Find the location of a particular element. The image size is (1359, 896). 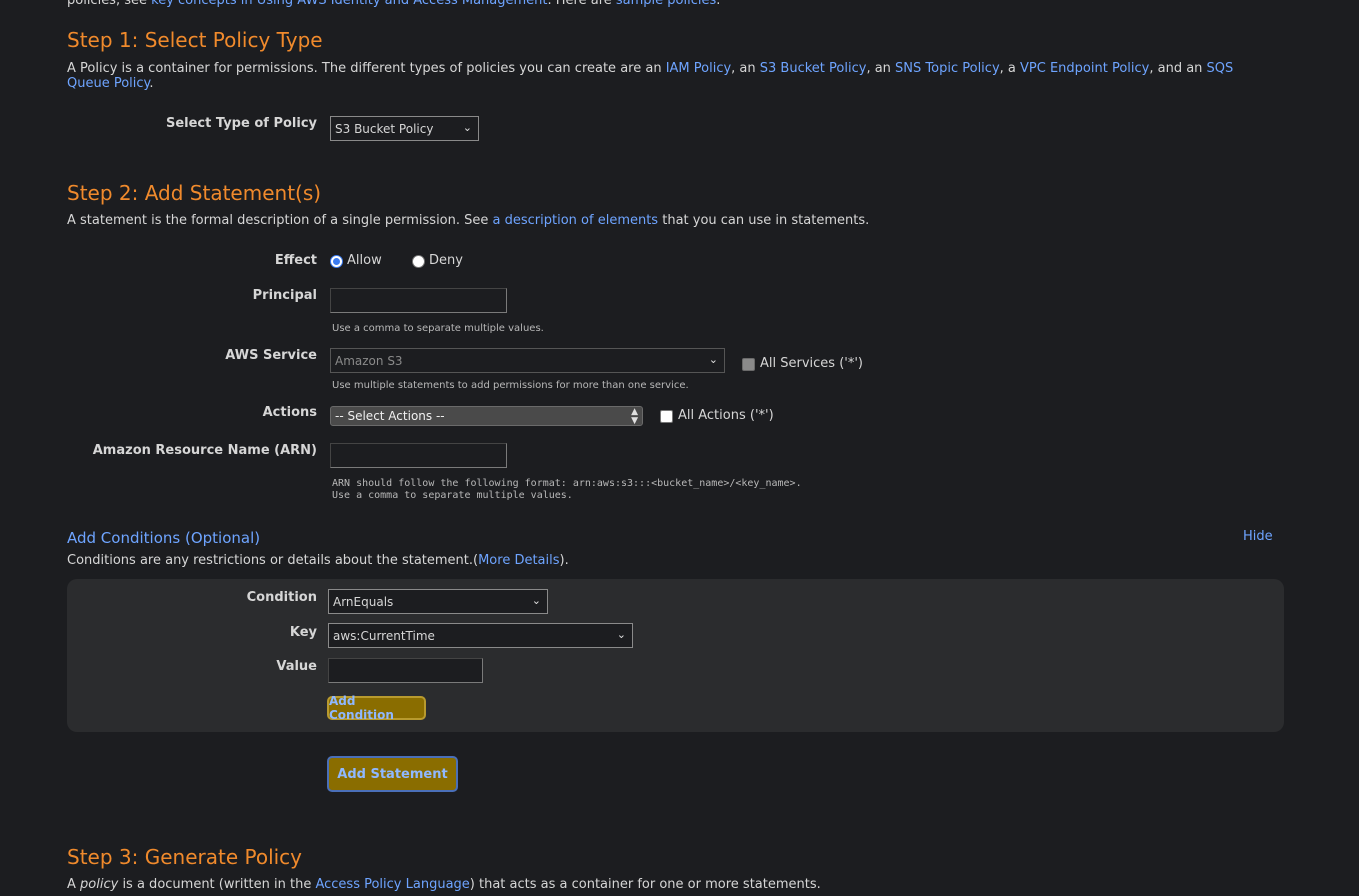

s3-bucket-policy-link: S3 Bucket Policy is located at coordinates (813, 68).